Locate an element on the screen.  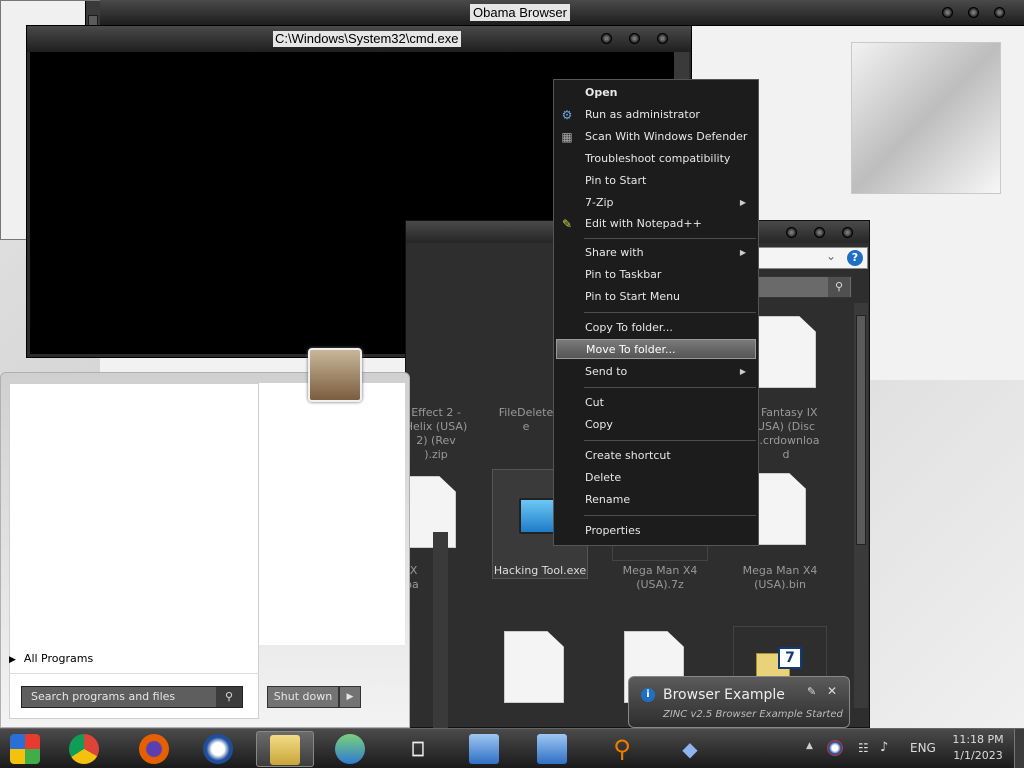
windows-start-icon is located at coordinates (25, 749).